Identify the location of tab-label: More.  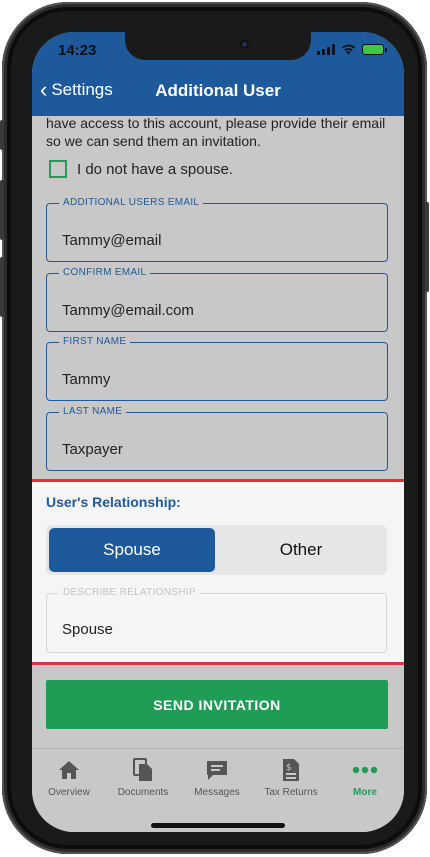
(365, 792).